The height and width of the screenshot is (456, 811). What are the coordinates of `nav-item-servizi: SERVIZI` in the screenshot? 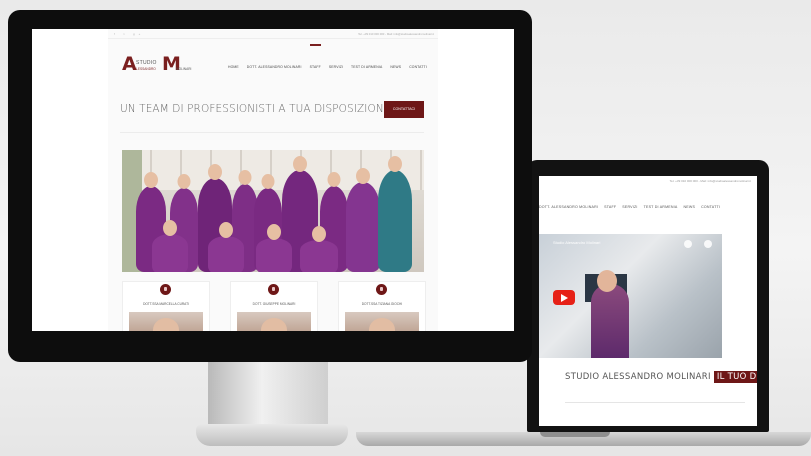 It's located at (336, 67).